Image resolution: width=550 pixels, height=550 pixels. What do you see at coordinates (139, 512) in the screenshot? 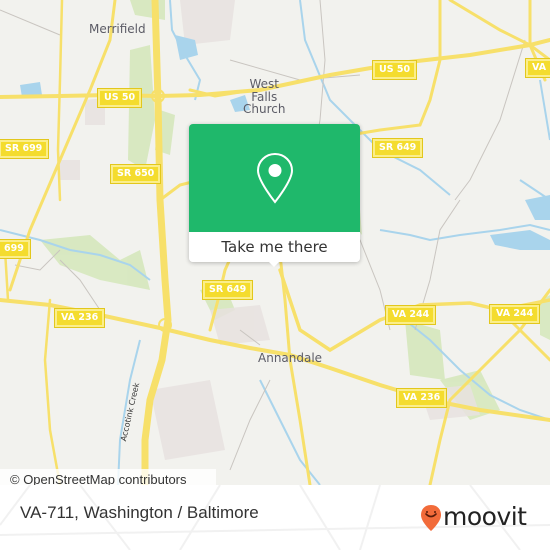
I see `location-title: VA-711, Washington / Baltimore` at bounding box center [139, 512].